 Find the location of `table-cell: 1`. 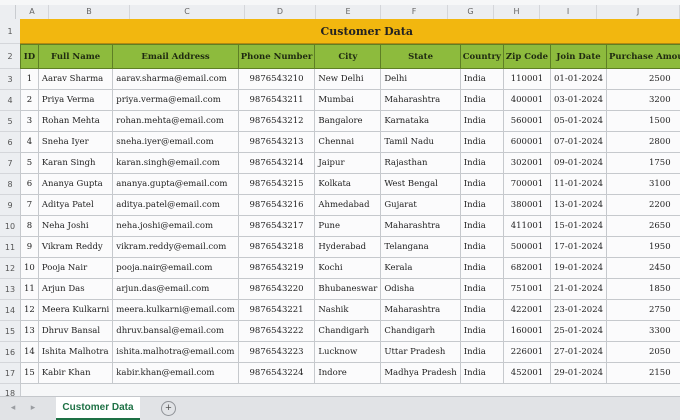

table-cell: 1 is located at coordinates (30, 79).